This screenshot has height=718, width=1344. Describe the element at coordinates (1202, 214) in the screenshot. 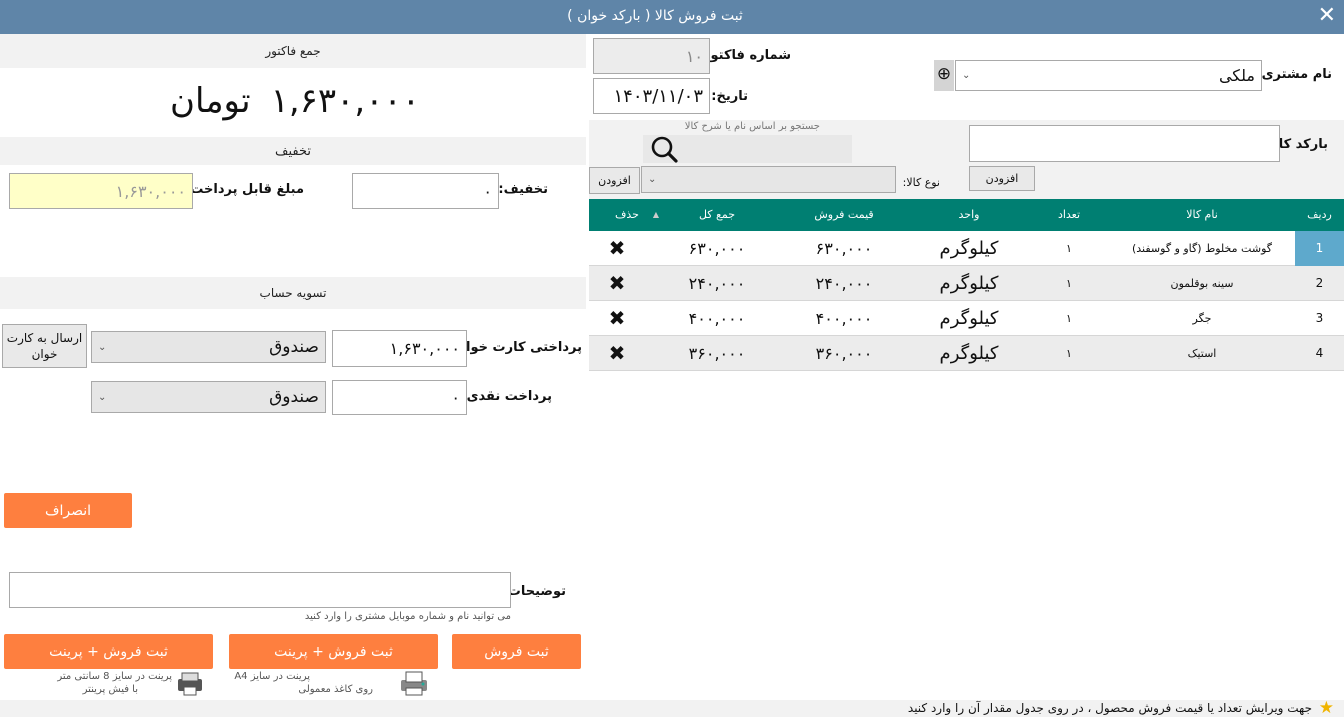

I see `column-header-product-name: نام کالا` at that location.